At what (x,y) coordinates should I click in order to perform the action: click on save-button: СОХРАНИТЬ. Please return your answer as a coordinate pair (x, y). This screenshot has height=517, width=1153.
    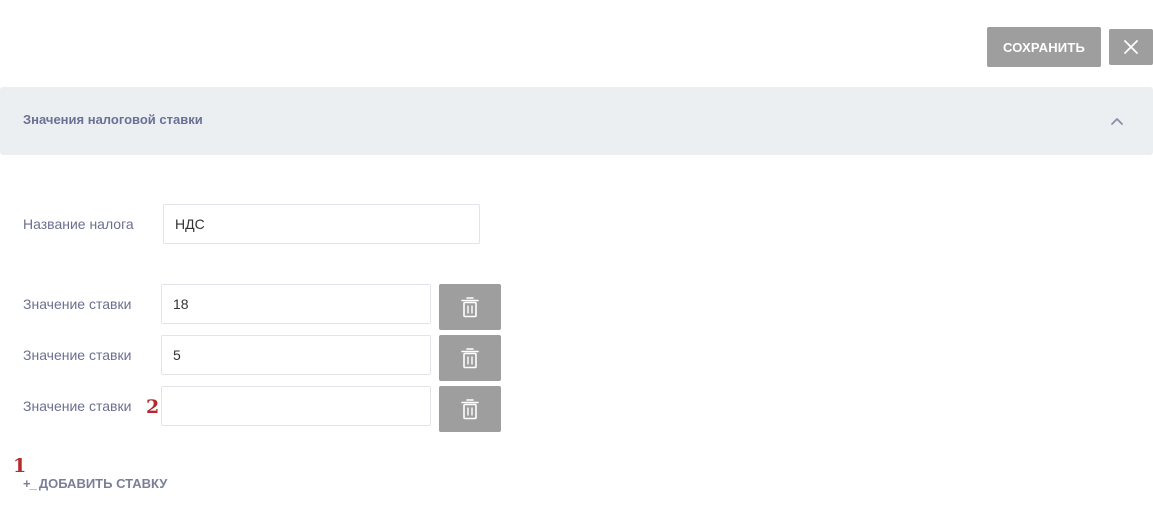
    Looking at the image, I should click on (1044, 47).